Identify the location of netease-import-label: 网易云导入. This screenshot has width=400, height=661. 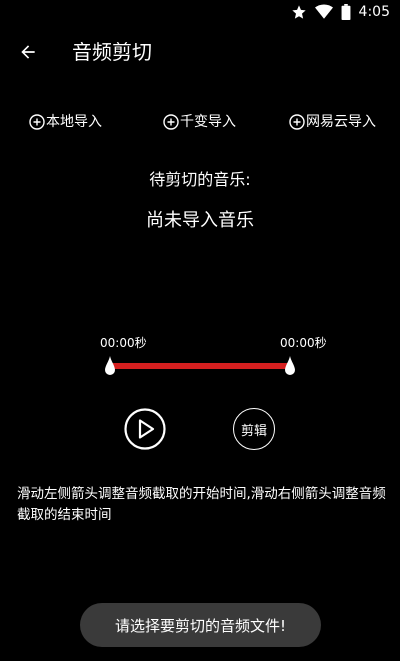
(341, 122).